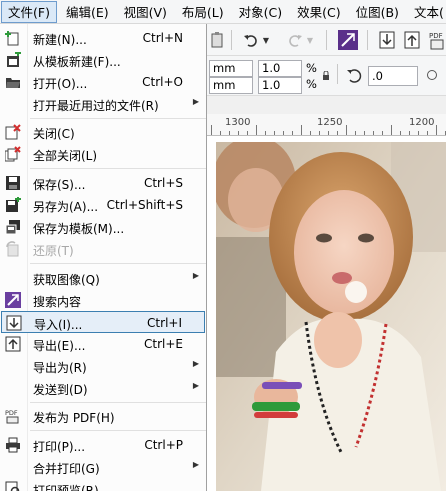 This screenshot has height=491, width=446. I want to click on menu-item-save: 保存(S)... Ctrl+S, so click(103, 183).